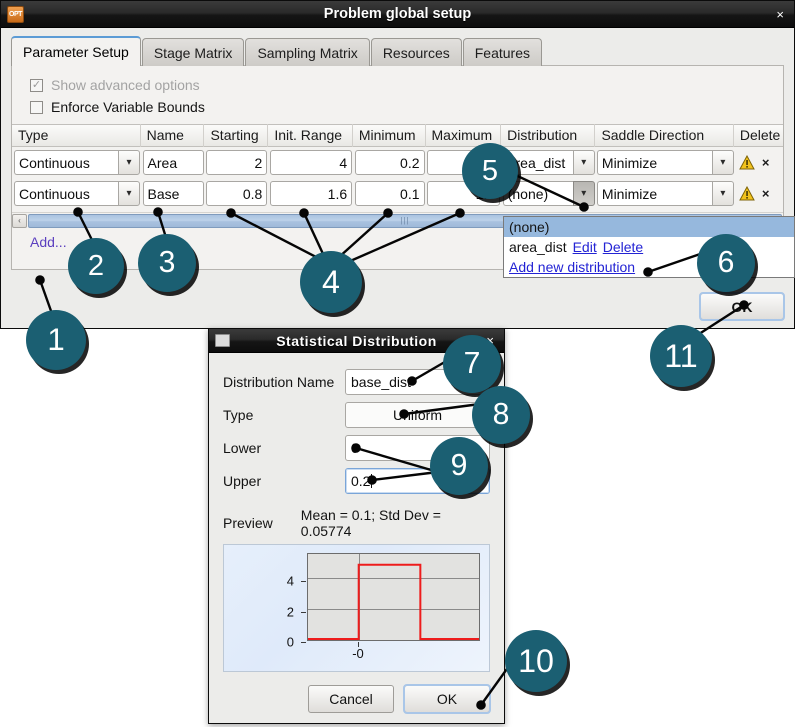  Describe the element at coordinates (238, 414) in the screenshot. I see `type-label: Type` at that location.